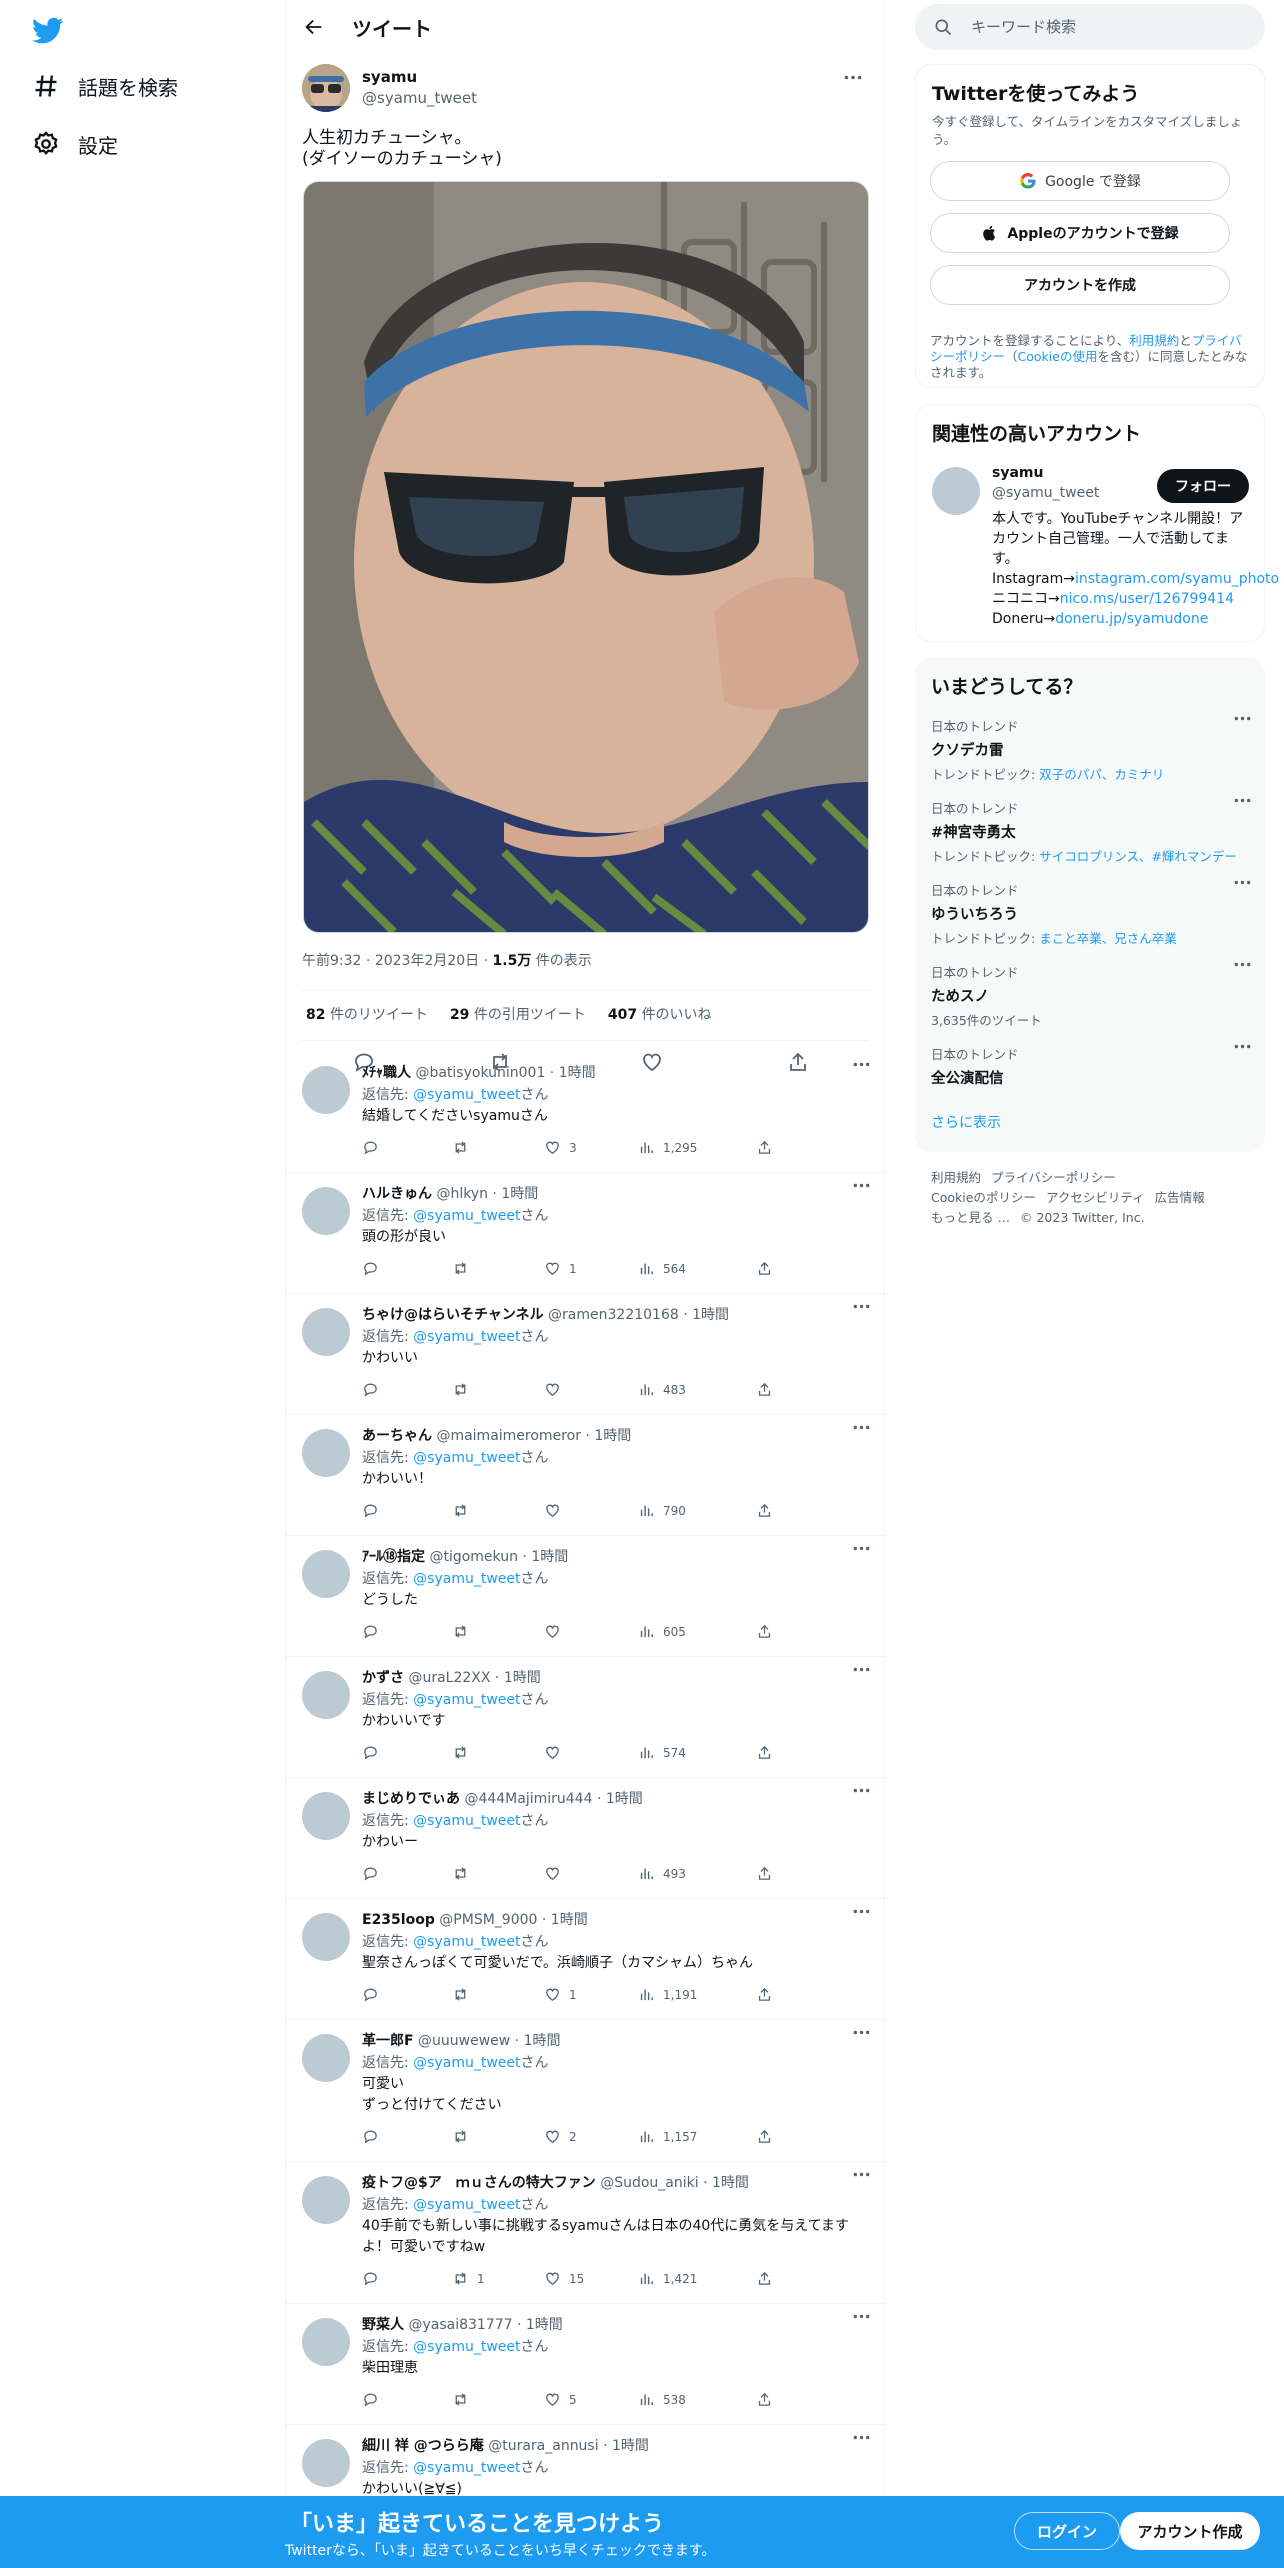 This screenshot has height=2568, width=1284. I want to click on views-button: 574, so click(662, 1752).